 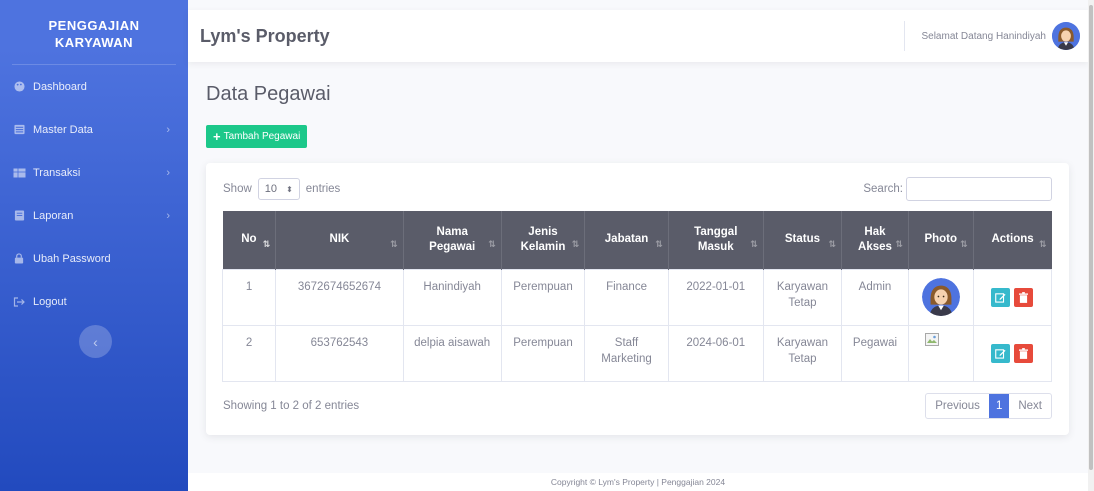 What do you see at coordinates (94, 301) in the screenshot?
I see `sidebar-item-logout: Logout` at bounding box center [94, 301].